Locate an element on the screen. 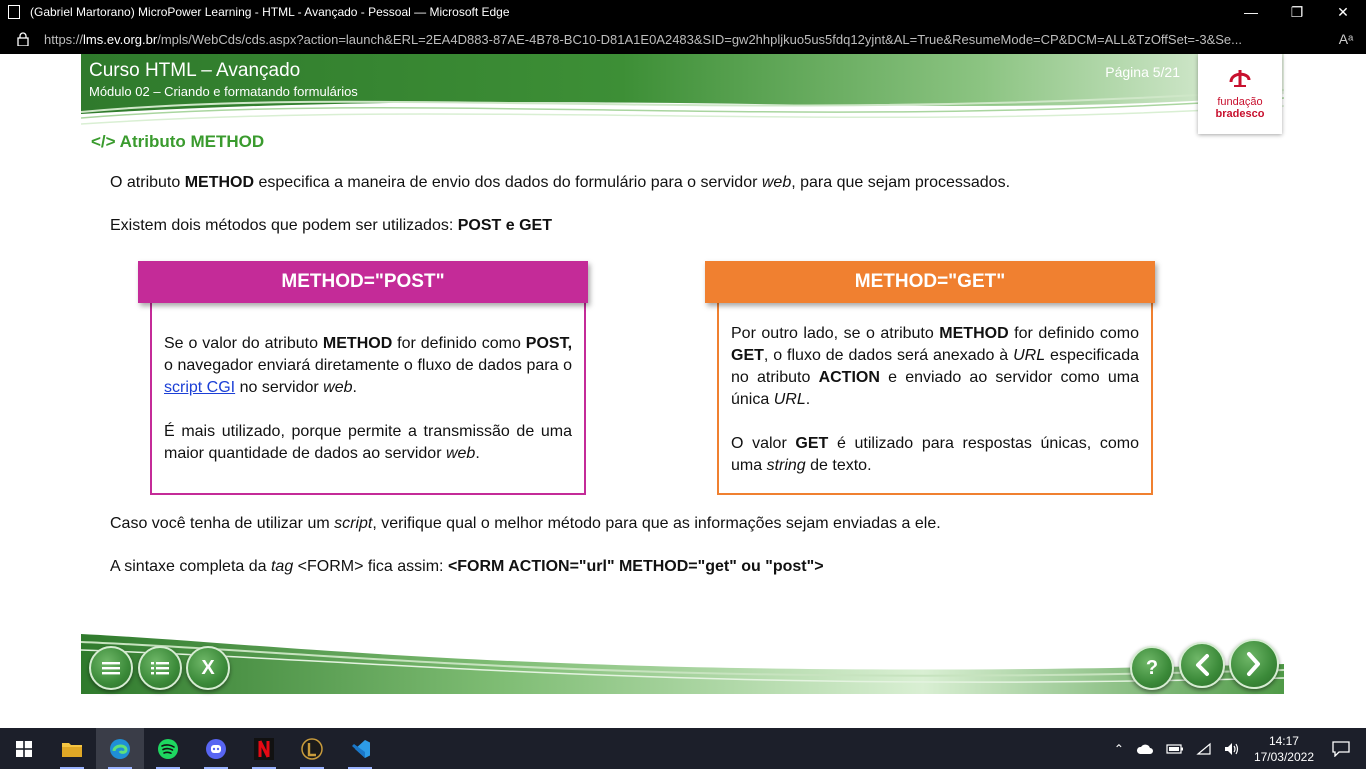  close-window-button: ✕ is located at coordinates (1343, 12).